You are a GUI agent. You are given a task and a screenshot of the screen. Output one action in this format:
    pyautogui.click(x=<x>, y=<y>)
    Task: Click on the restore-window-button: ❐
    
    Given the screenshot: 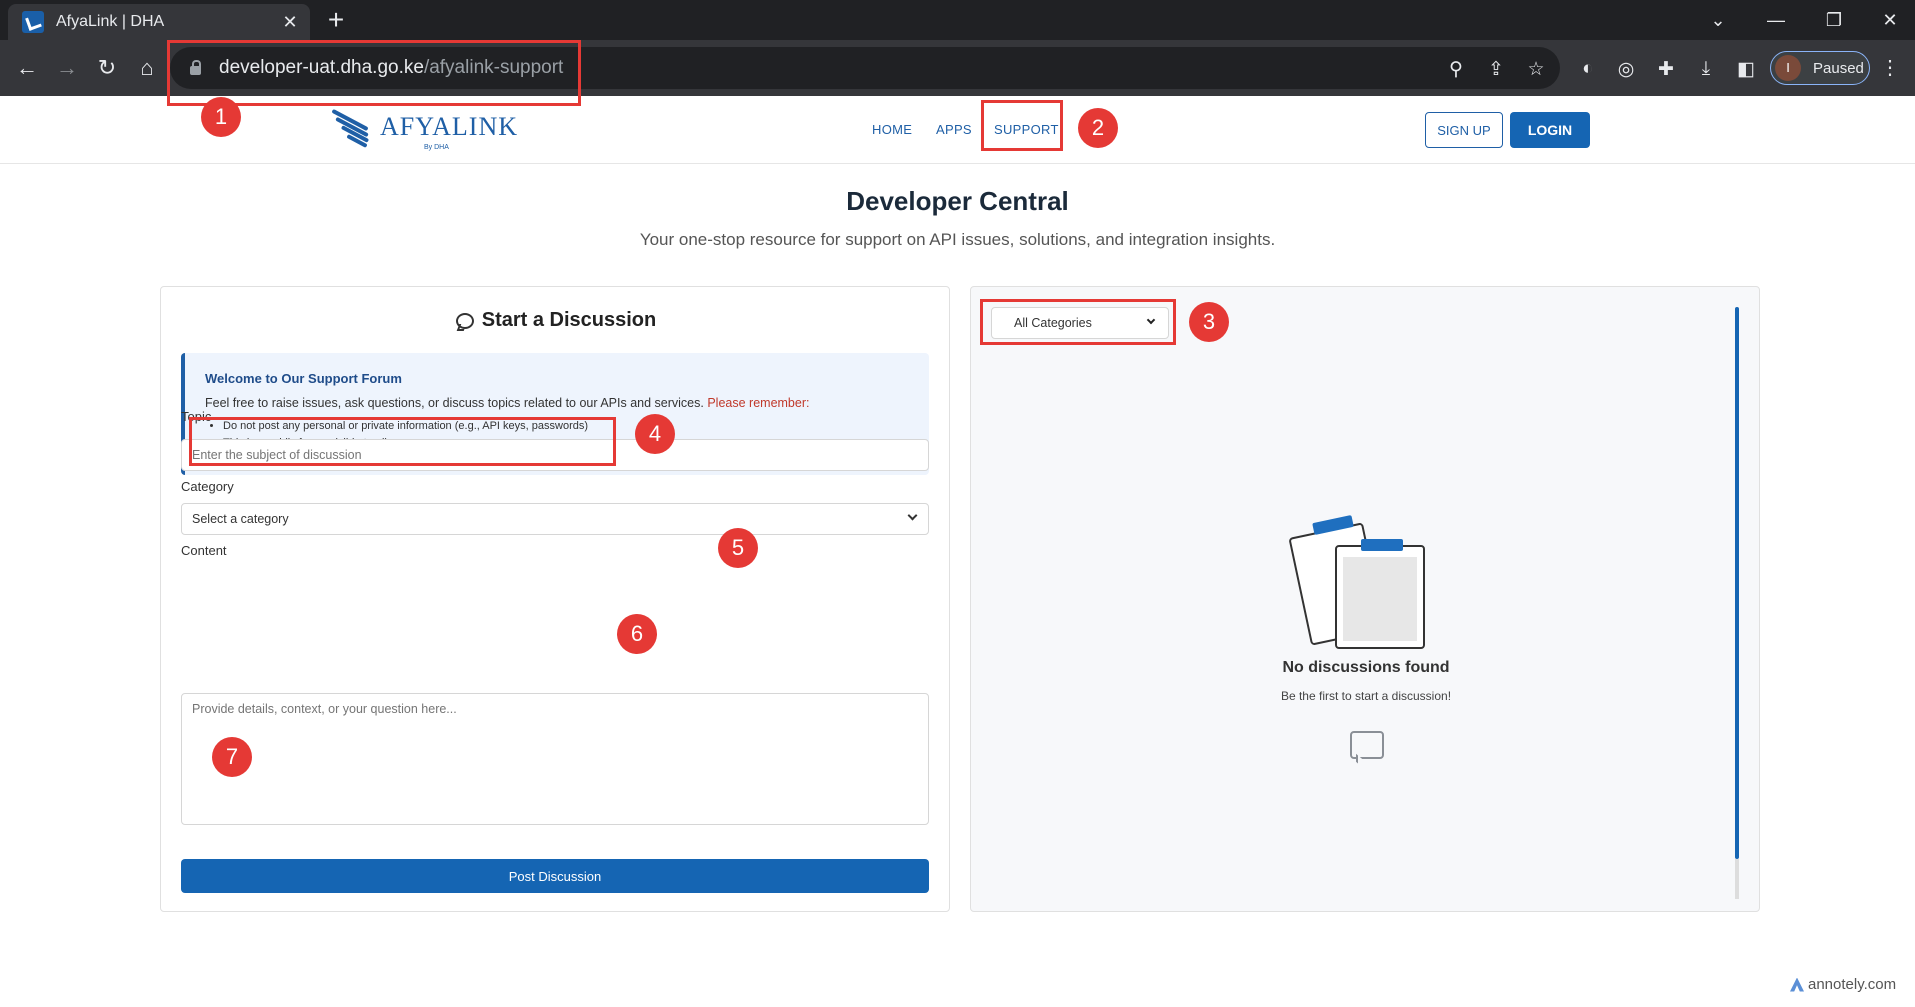 What is the action you would take?
    pyautogui.click(x=1834, y=20)
    